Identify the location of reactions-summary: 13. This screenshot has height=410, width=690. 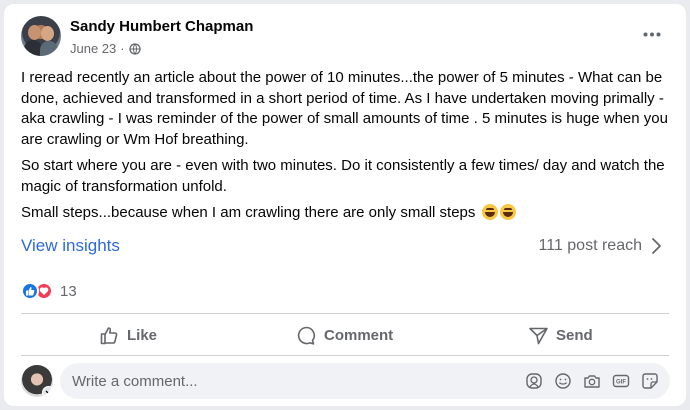
(49, 291).